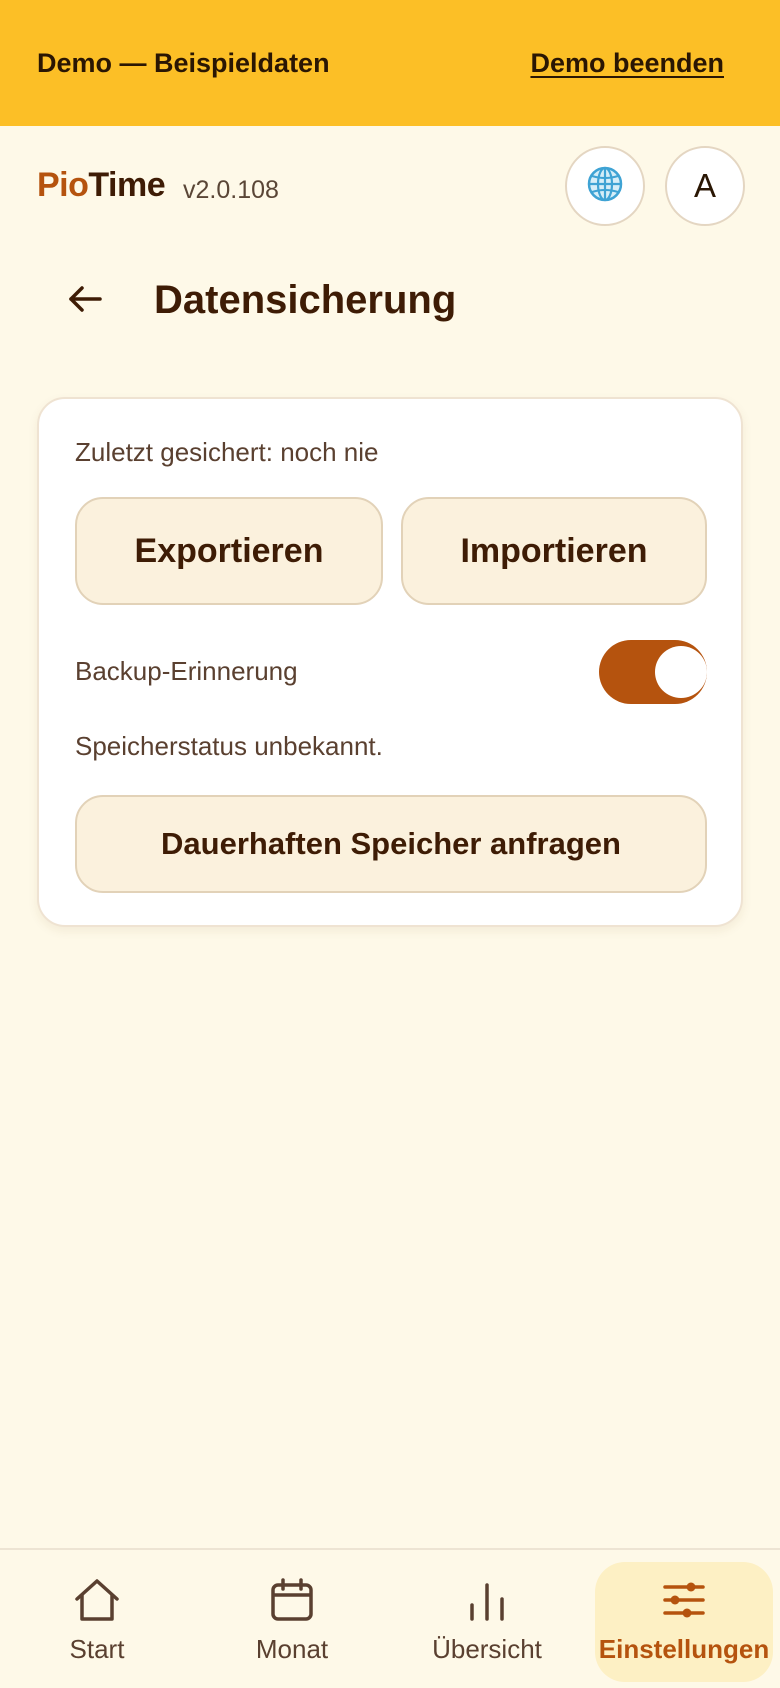  What do you see at coordinates (127, 185) in the screenshot?
I see `brand-logo-part2: Time` at bounding box center [127, 185].